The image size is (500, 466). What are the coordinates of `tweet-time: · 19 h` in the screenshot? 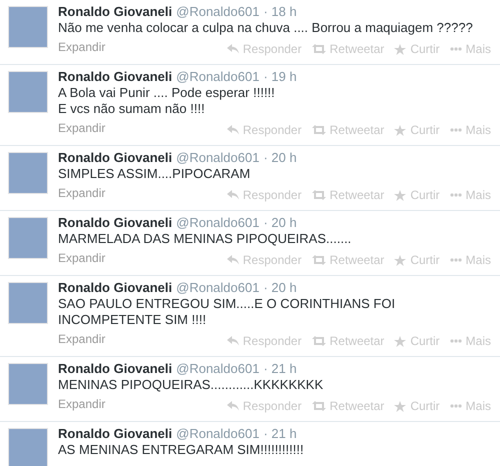 It's located at (280, 77).